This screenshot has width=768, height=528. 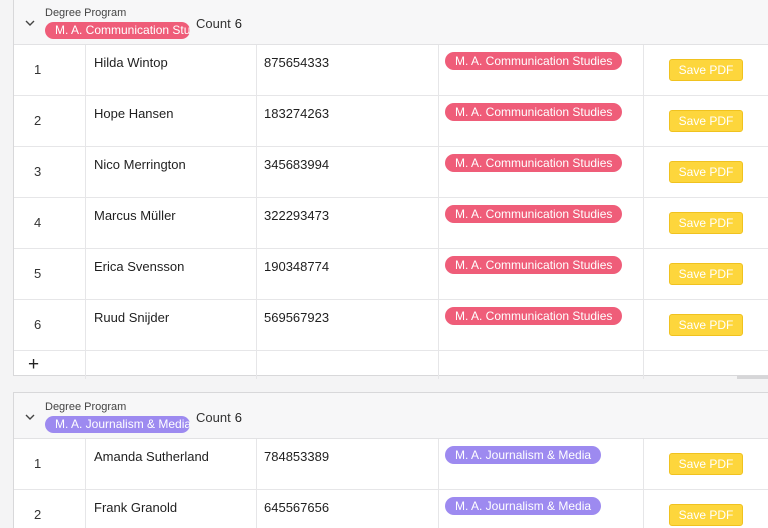 What do you see at coordinates (296, 507) in the screenshot?
I see `student-id: 645567656` at bounding box center [296, 507].